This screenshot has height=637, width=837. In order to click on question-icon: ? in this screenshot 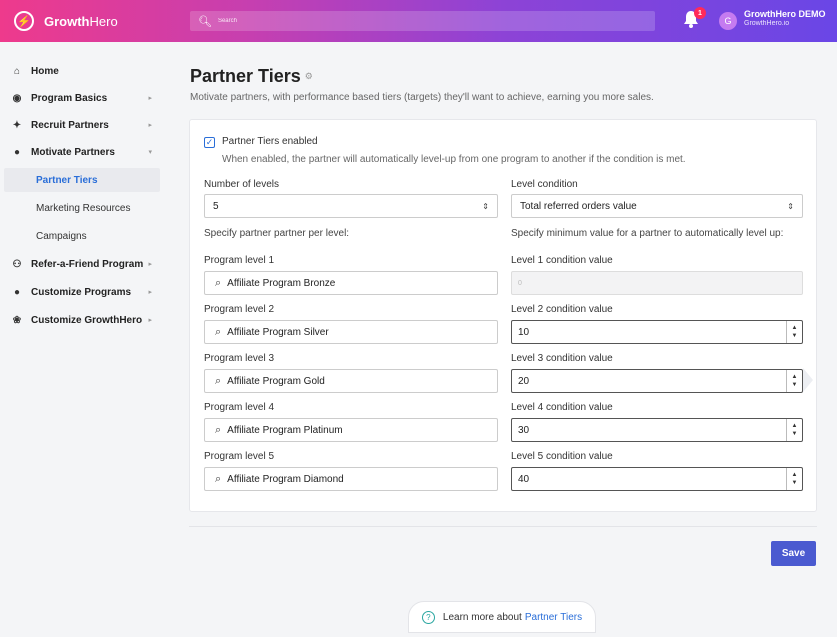, I will do `click(428, 617)`.